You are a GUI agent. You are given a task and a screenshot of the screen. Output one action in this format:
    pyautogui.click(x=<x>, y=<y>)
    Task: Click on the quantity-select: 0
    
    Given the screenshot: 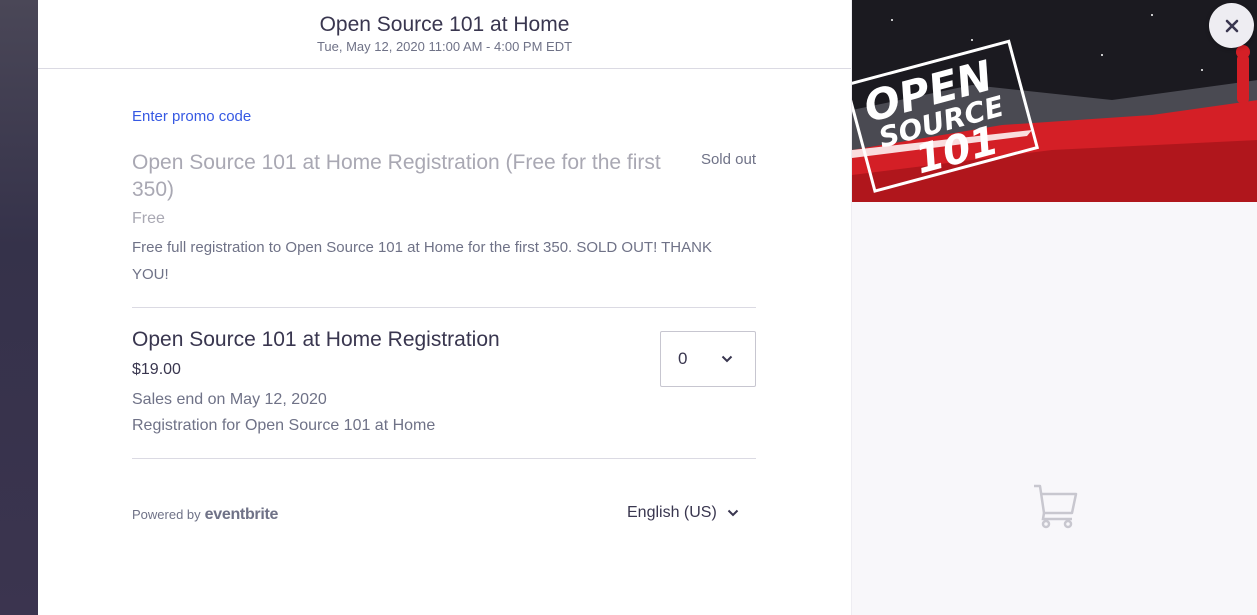 What is the action you would take?
    pyautogui.click(x=708, y=359)
    